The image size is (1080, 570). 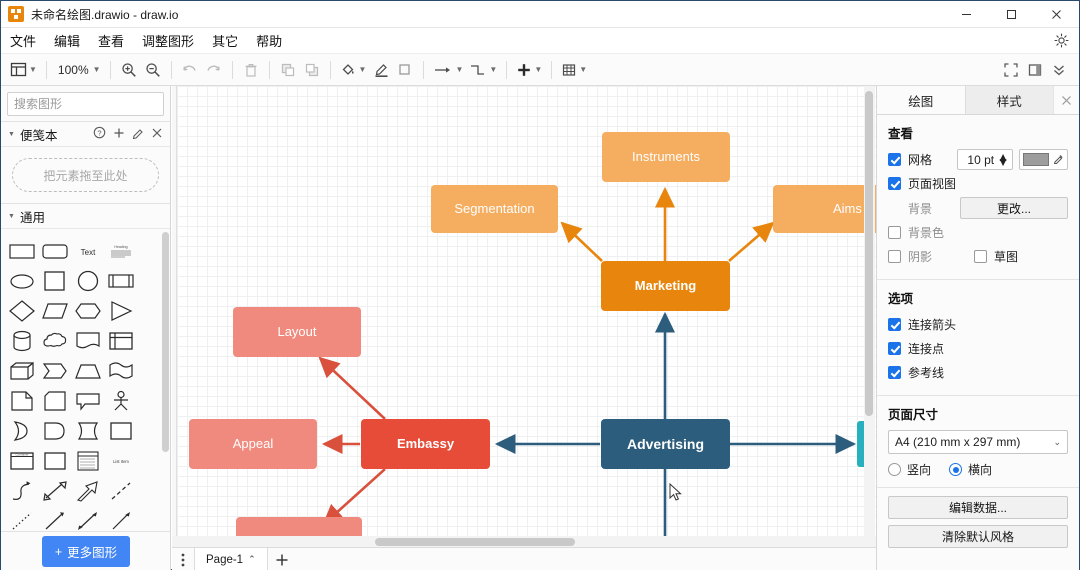 What do you see at coordinates (253, 444) in the screenshot?
I see `diagram-node-appeal: Appeal` at bounding box center [253, 444].